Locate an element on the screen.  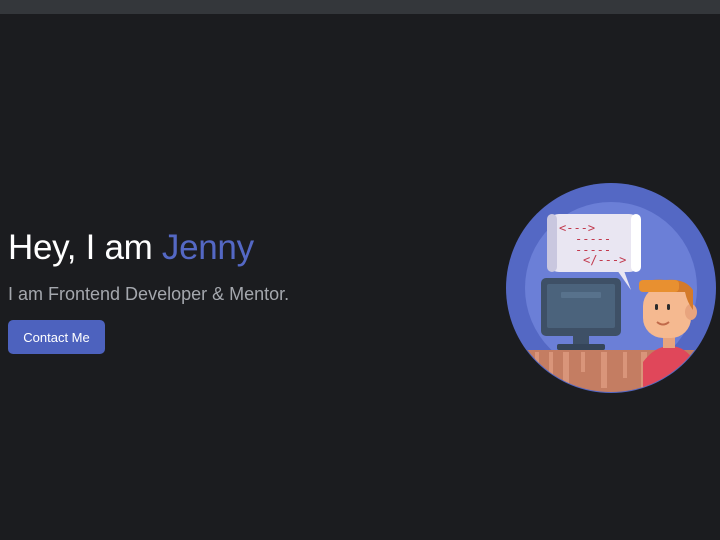
hero-title: Hey, I am Jenny is located at coordinates (131, 248).